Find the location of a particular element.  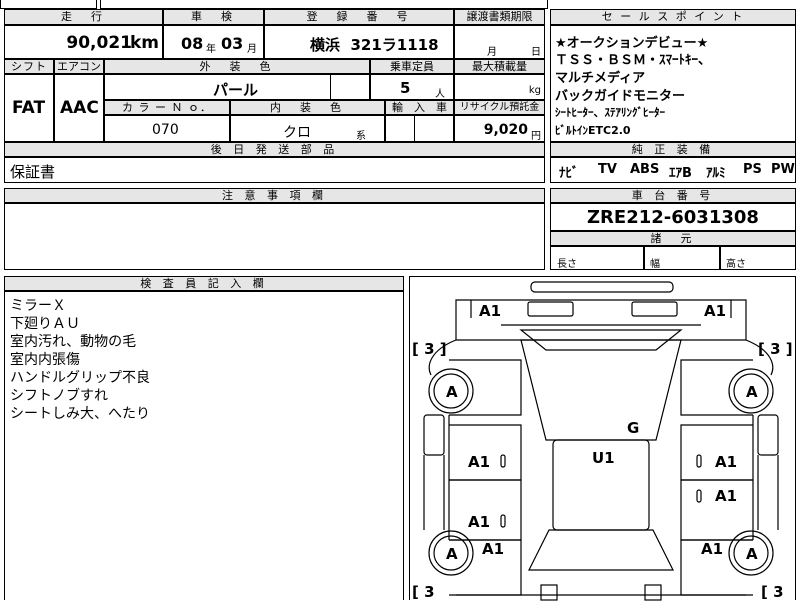

damage-door-rear-left: A1 is located at coordinates (479, 522).